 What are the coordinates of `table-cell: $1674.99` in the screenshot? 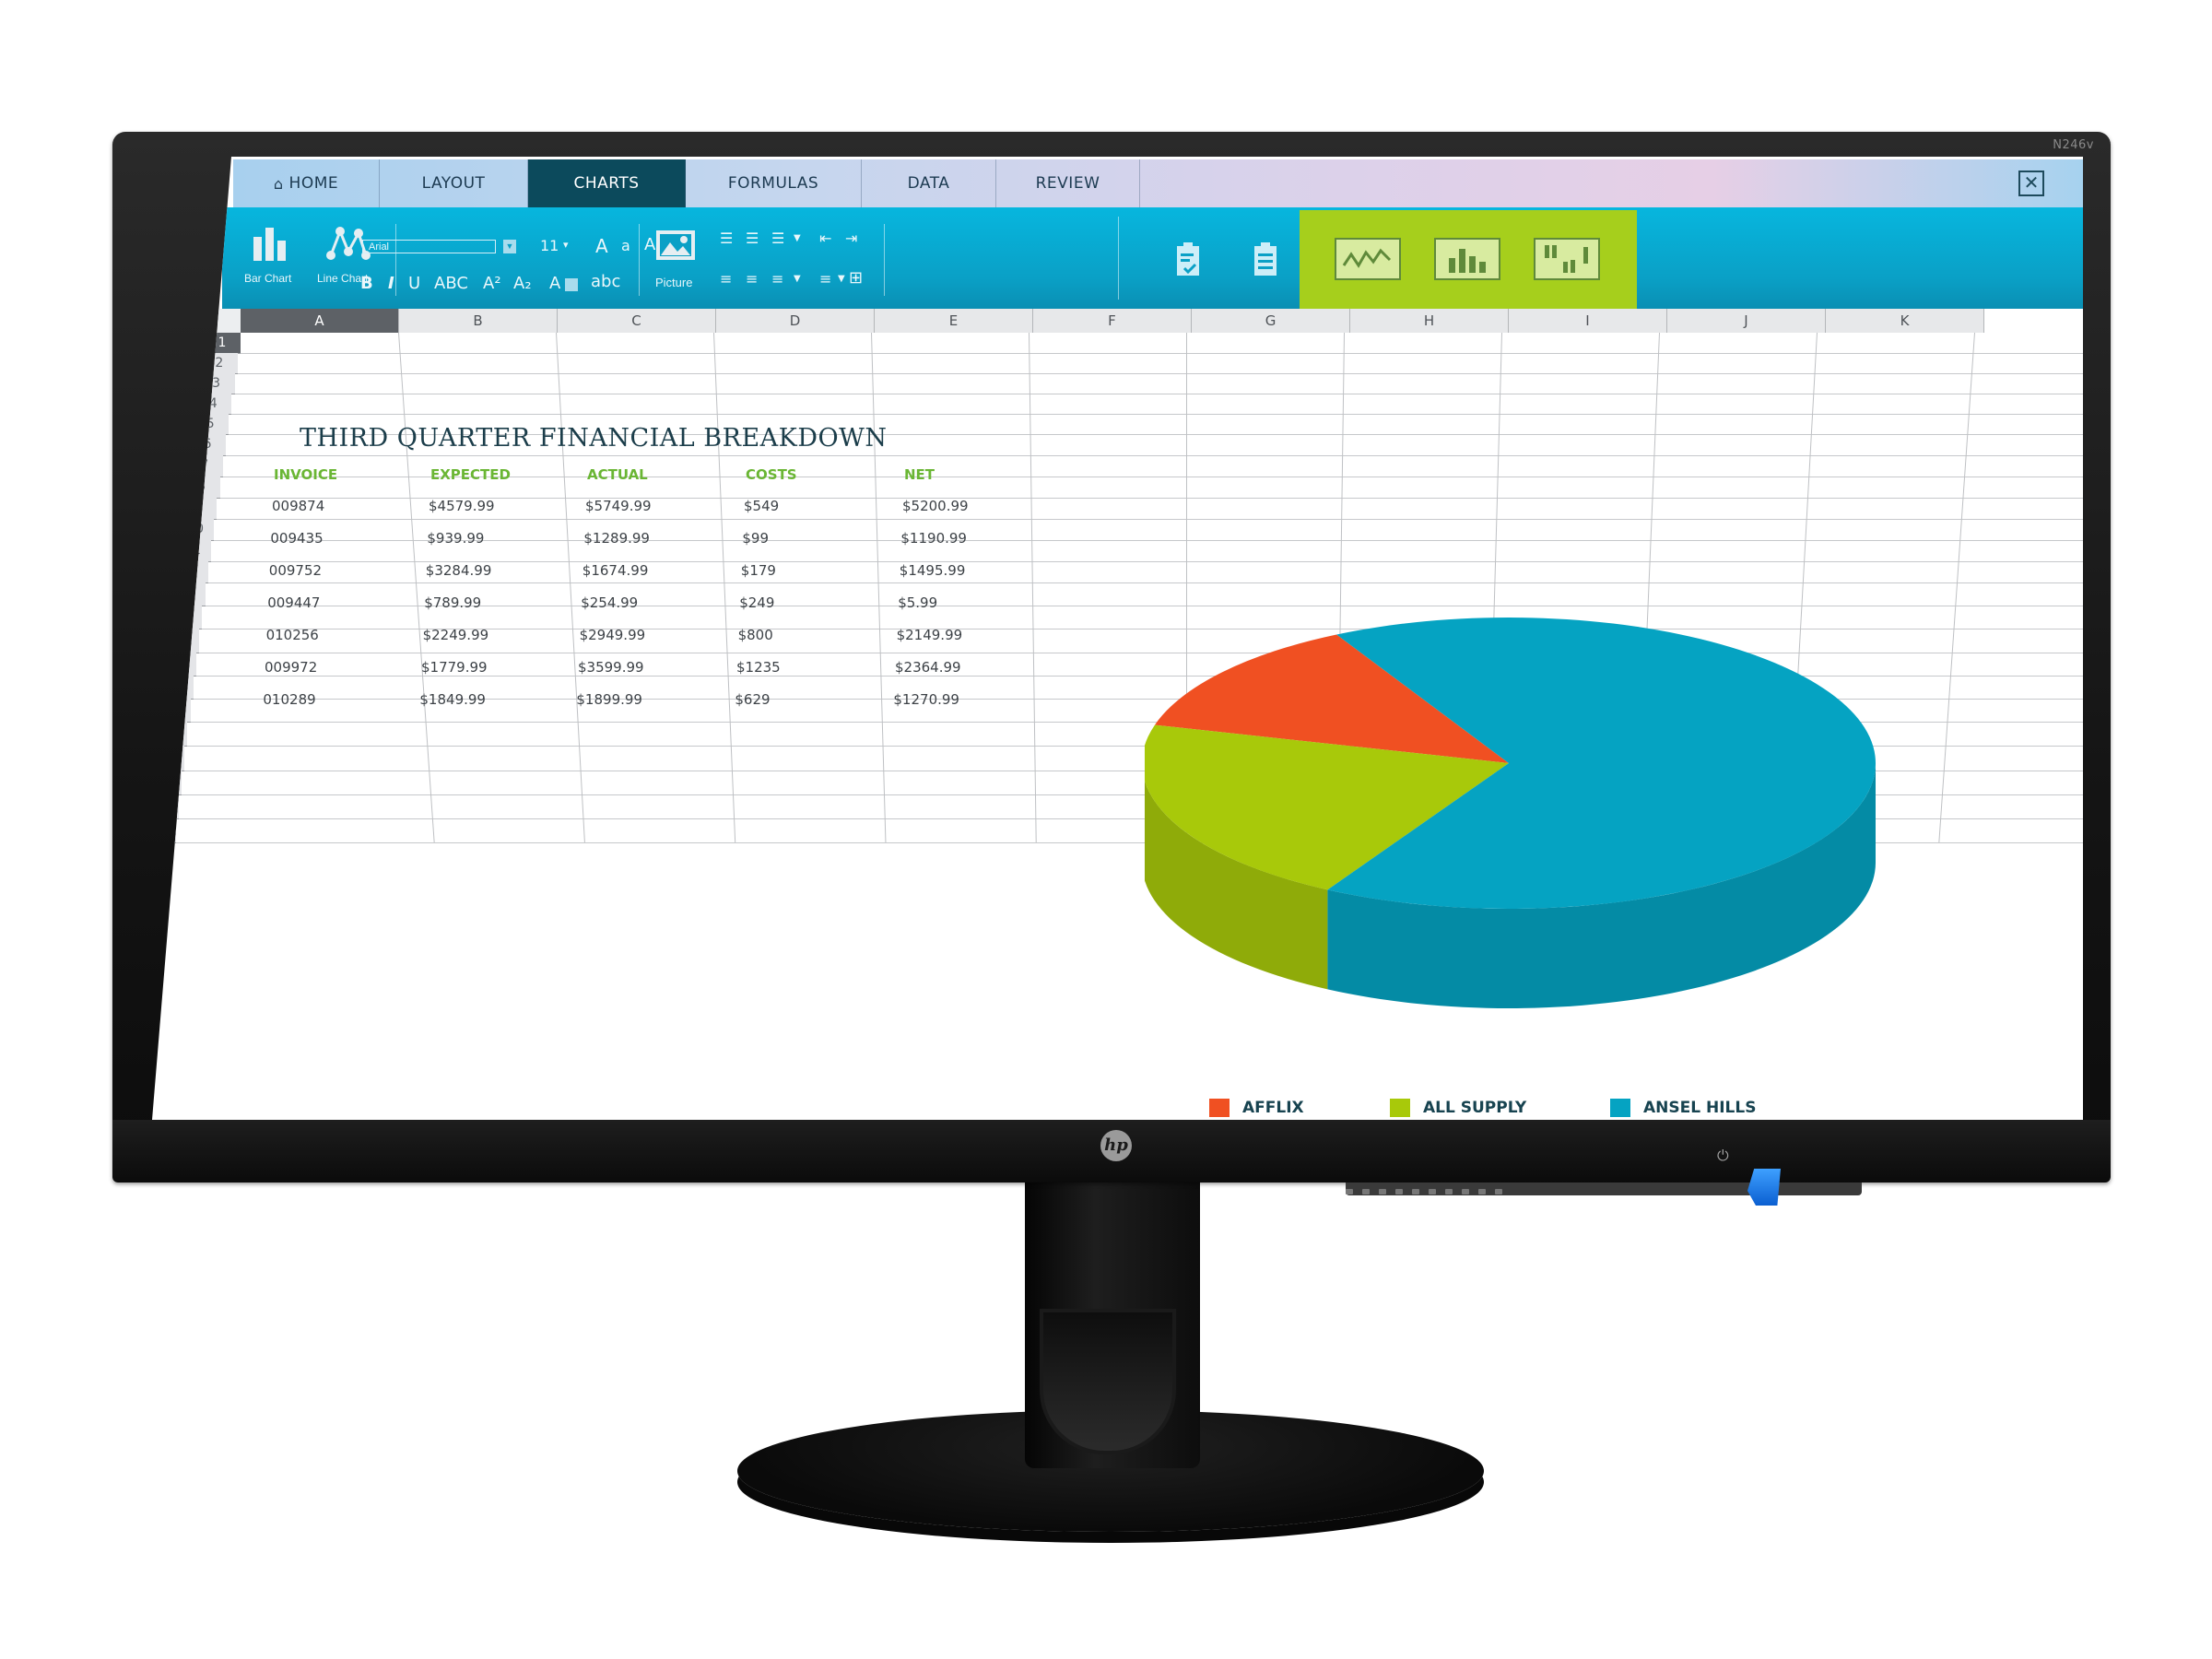 It's located at (615, 570).